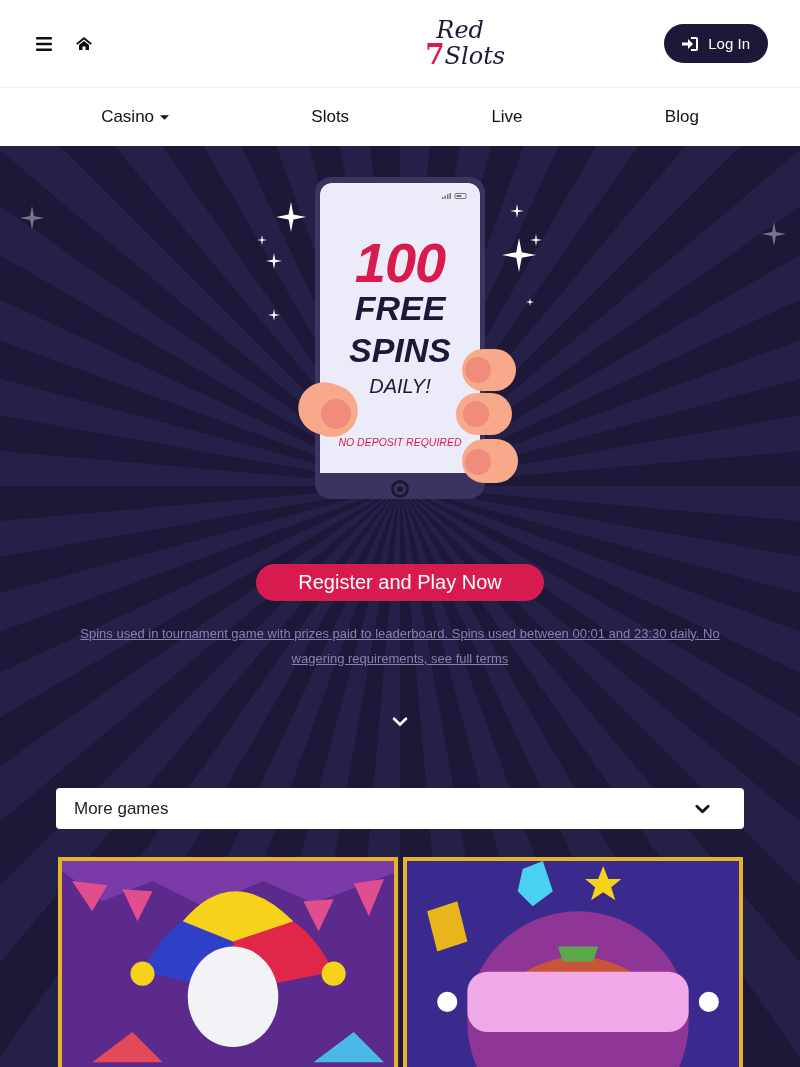 This screenshot has width=800, height=1067. What do you see at coordinates (135, 117) in the screenshot?
I see `nav-link: Casino` at bounding box center [135, 117].